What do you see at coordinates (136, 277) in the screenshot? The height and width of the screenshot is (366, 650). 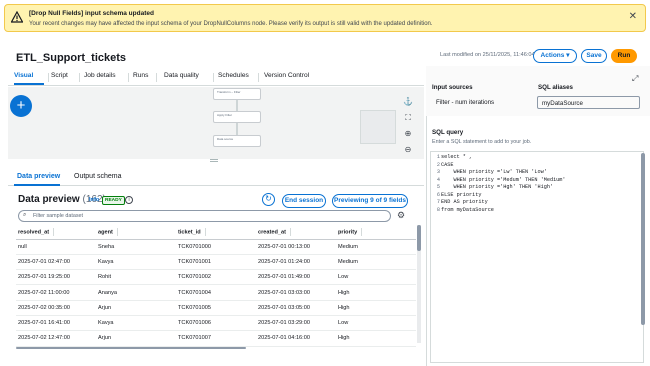 I see `table-cell: Rohit` at bounding box center [136, 277].